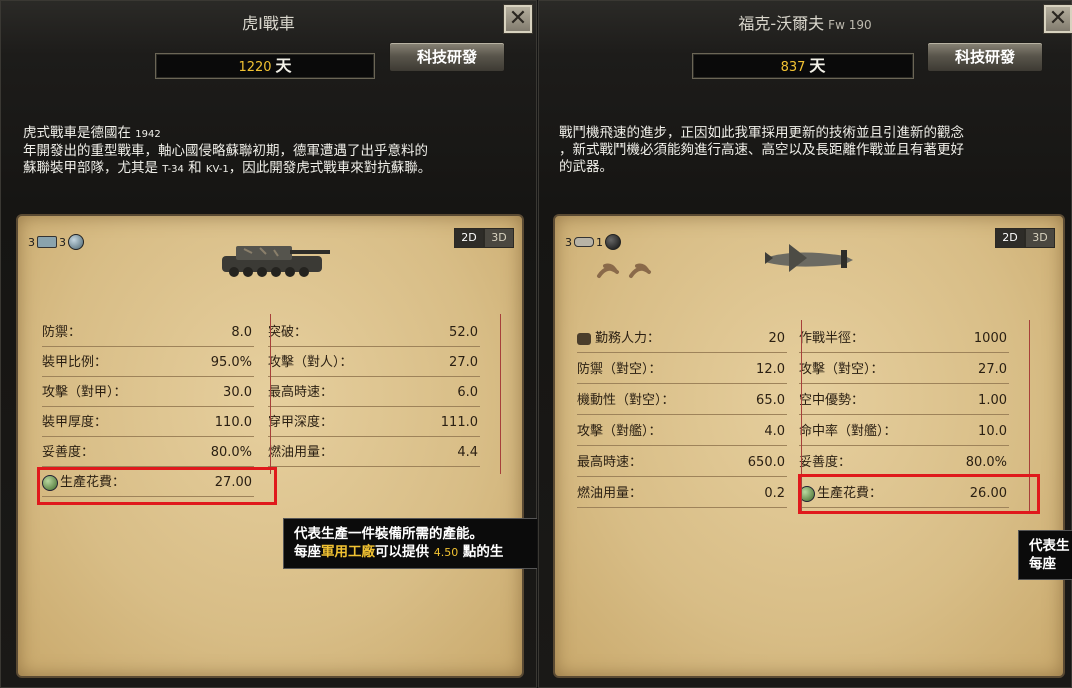  Describe the element at coordinates (310, 362) in the screenshot. I see `stat-label: 攻擊（對人）：` at that location.